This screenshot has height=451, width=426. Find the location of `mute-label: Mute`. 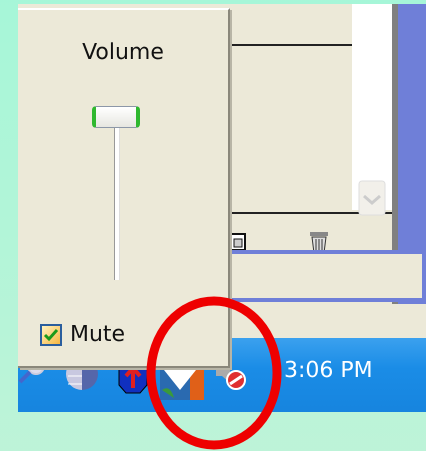

mute-label: Mute is located at coordinates (98, 334).